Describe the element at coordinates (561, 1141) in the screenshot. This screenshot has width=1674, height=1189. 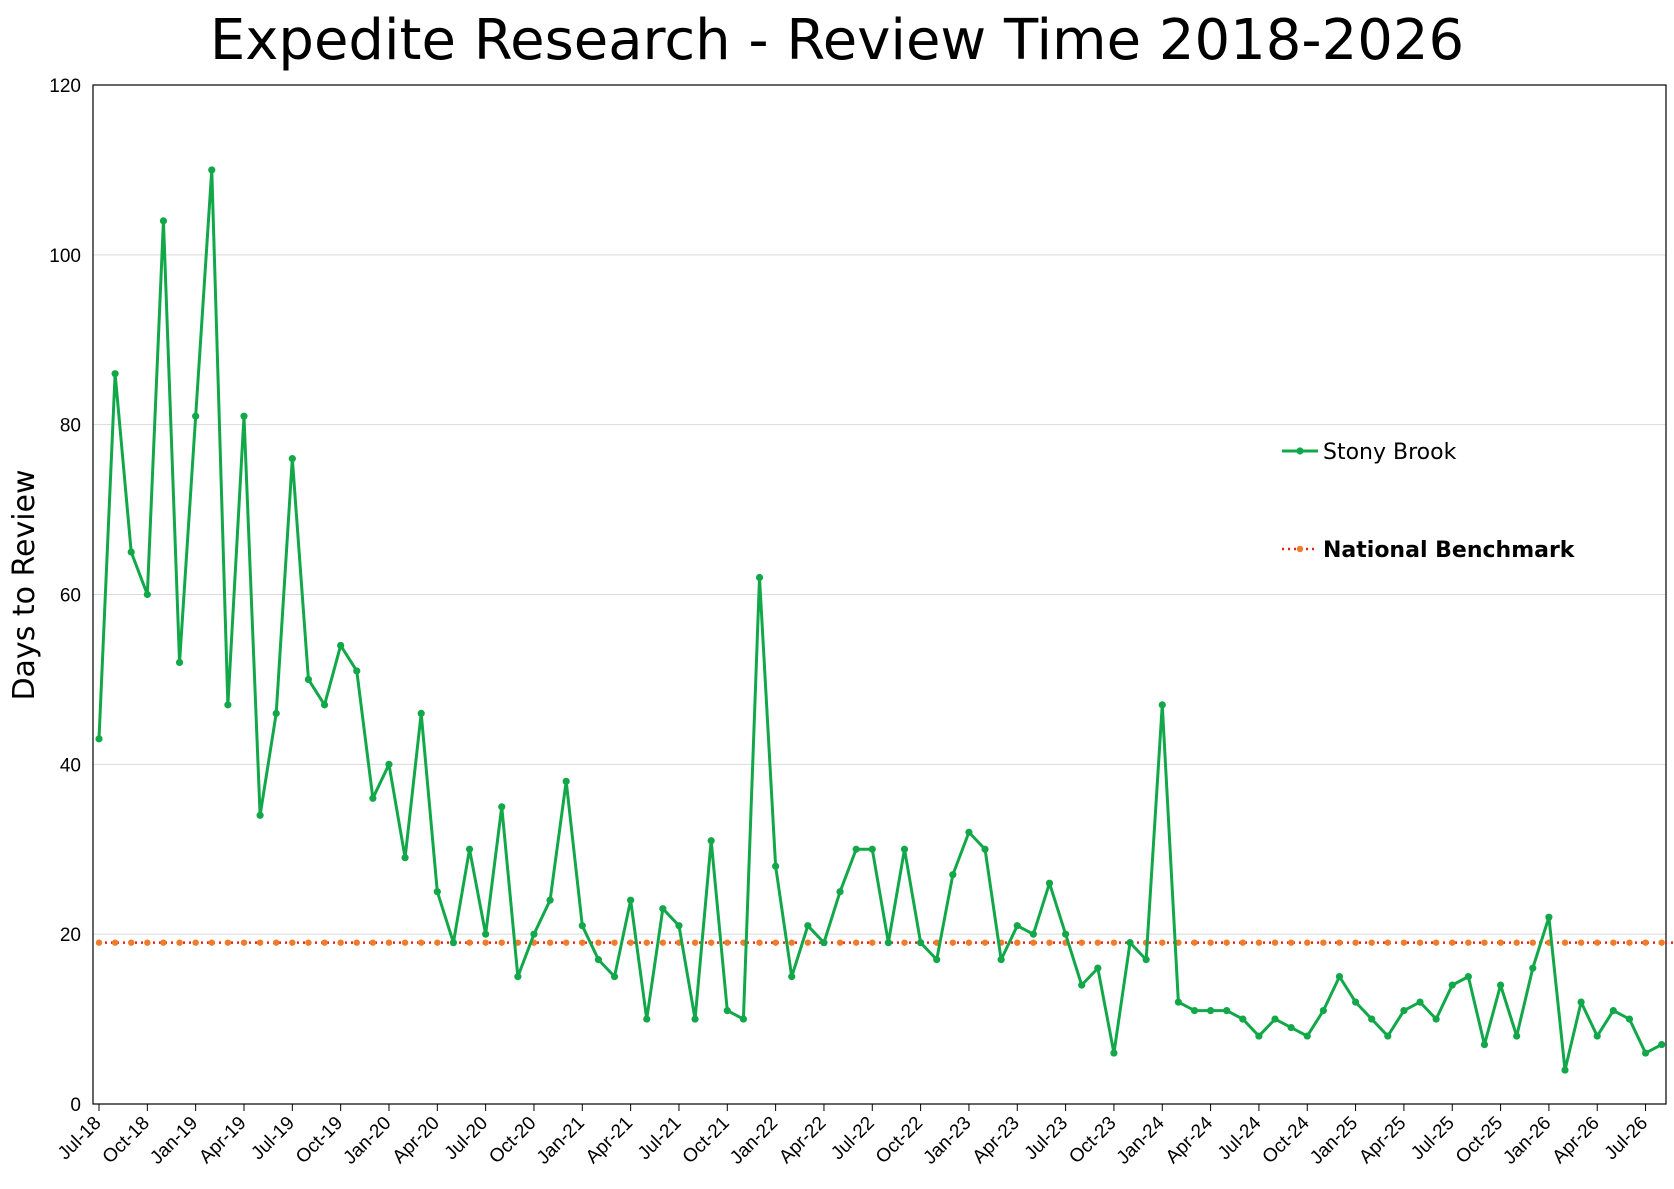
I see `x-tick-label: Jan-21` at that location.